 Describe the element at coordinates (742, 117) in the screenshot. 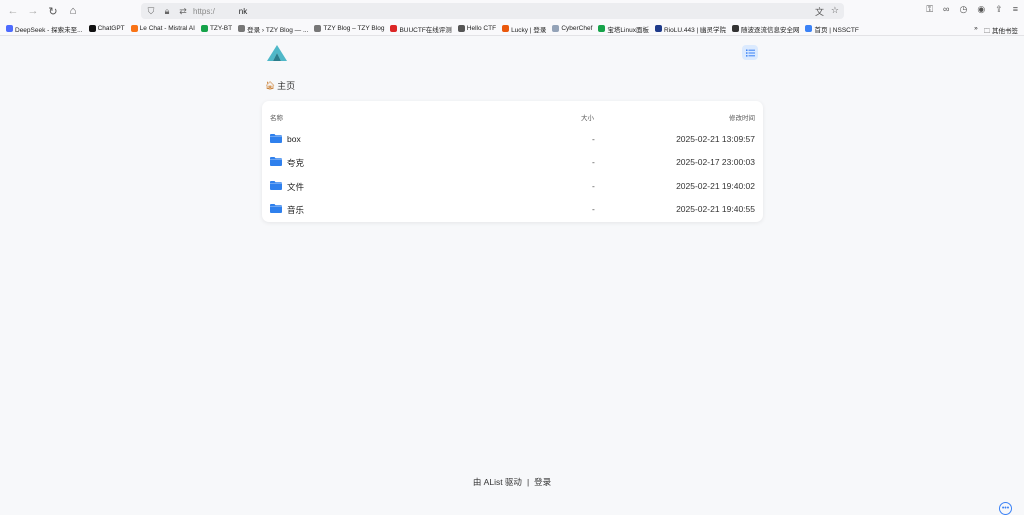

I see `column-modified: 修改时间` at that location.